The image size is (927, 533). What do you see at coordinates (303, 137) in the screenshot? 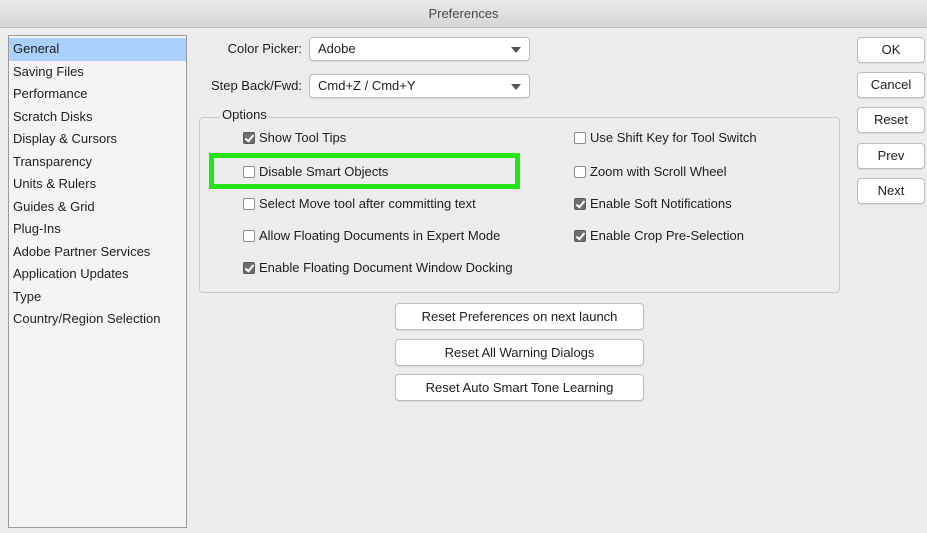
I see `checkbox-label: Show Tool Tips` at bounding box center [303, 137].